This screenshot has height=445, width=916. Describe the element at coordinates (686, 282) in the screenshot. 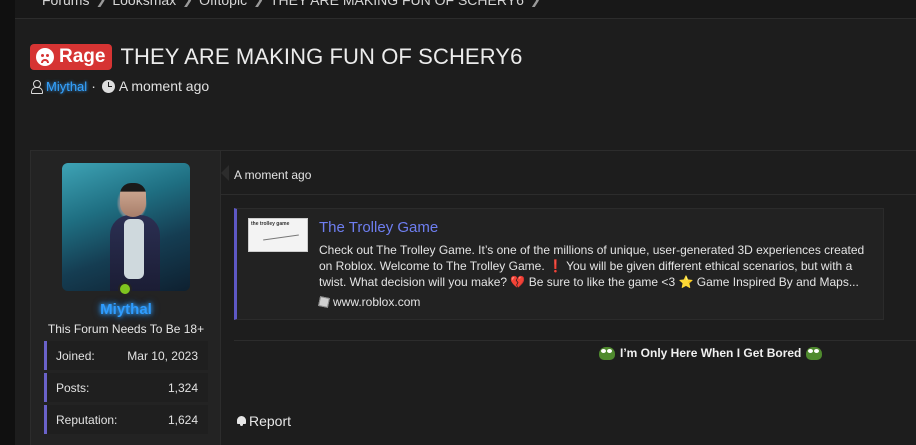

I see `star-icon: ⭐` at that location.